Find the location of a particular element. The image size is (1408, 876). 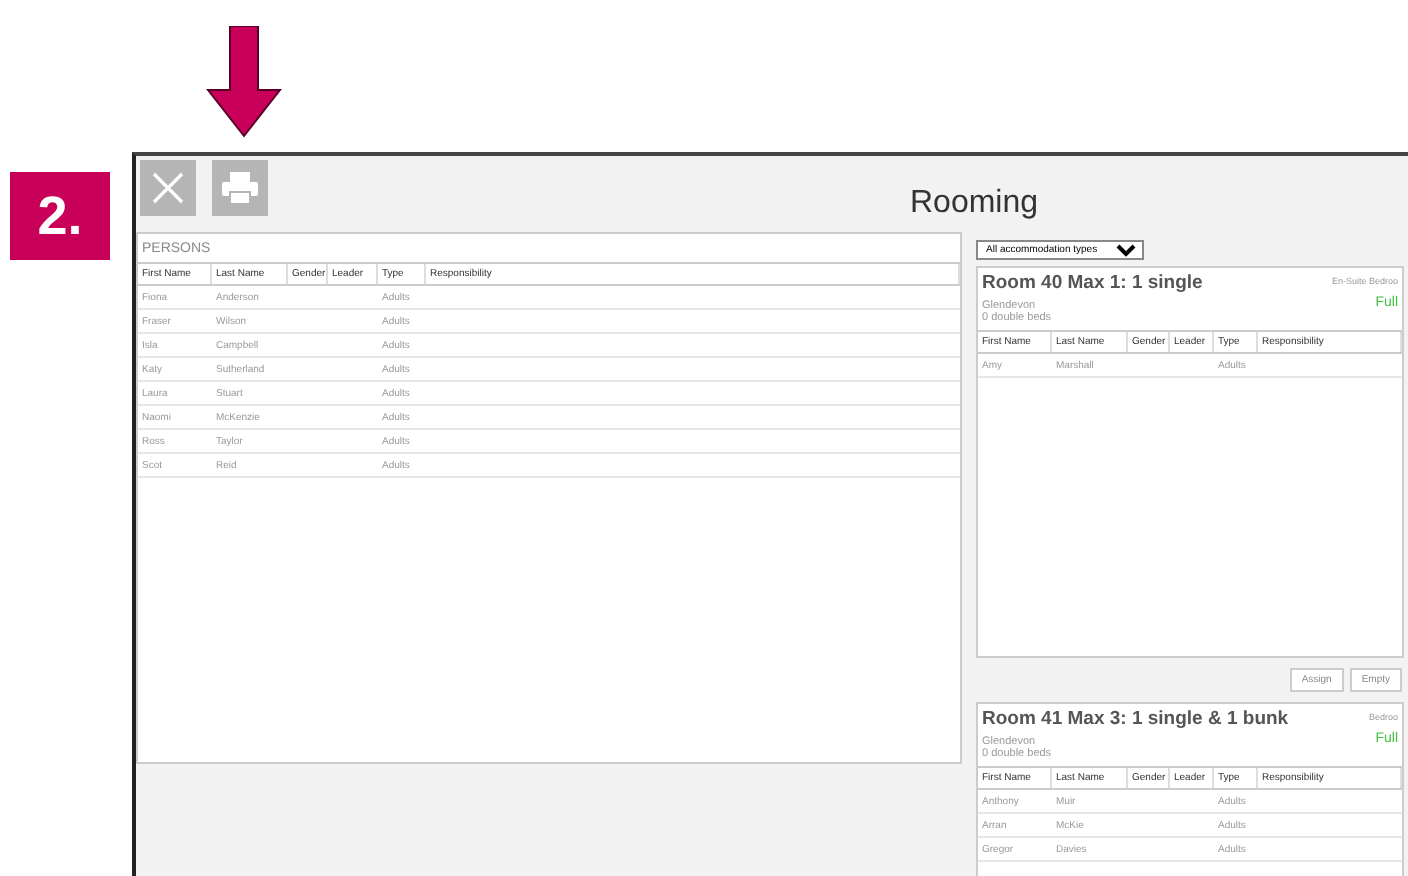

printer-icon is located at coordinates (240, 188).